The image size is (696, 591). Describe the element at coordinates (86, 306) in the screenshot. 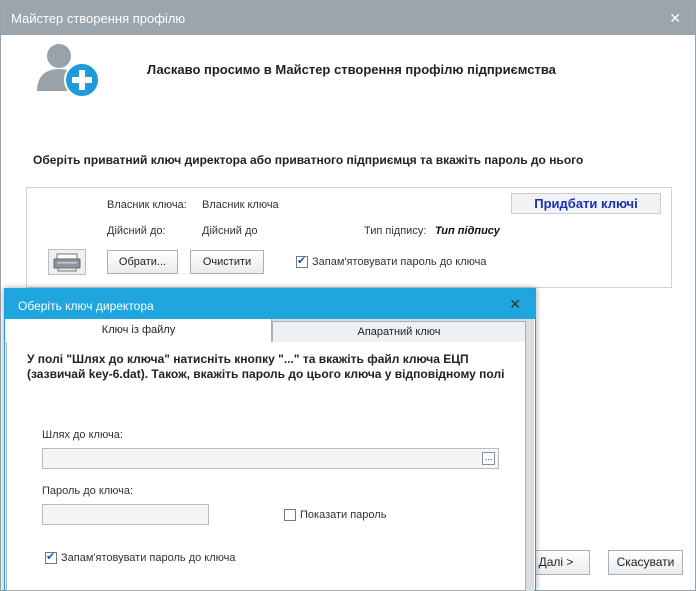

I see `dialog-title: Оберіть ключ директора` at that location.